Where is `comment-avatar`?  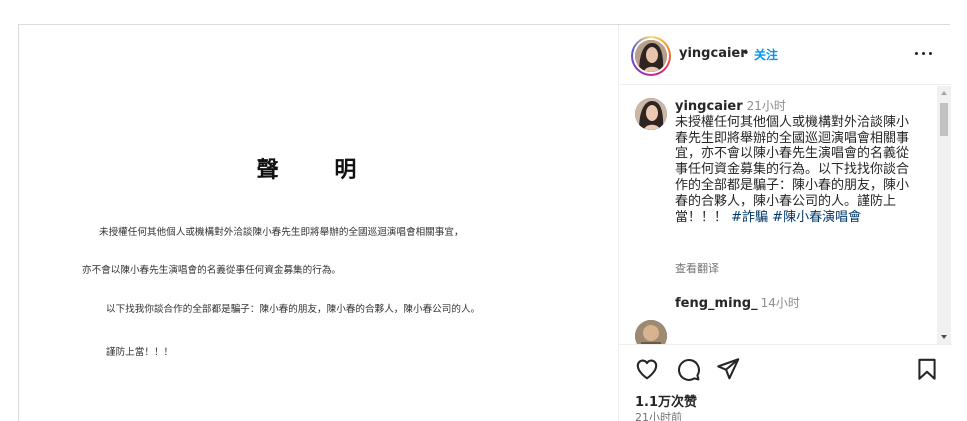
comment-avatar is located at coordinates (651, 332).